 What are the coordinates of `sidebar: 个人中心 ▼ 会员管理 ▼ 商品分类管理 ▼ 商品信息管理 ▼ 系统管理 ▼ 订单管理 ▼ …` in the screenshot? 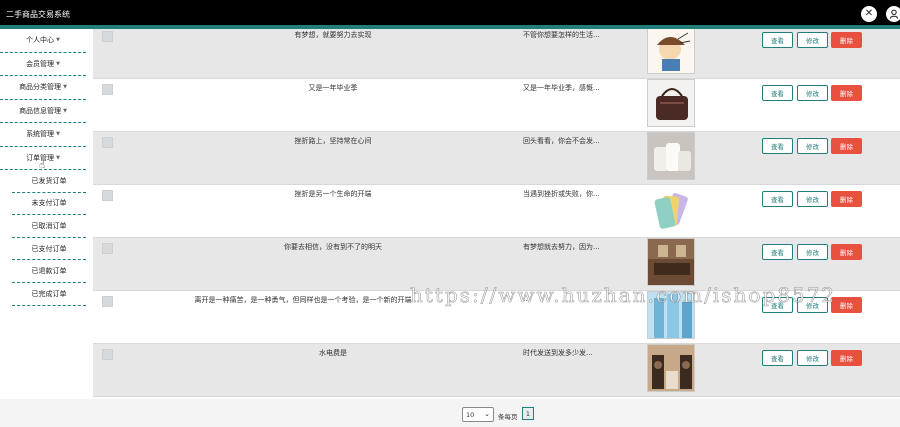 It's located at (46, 214).